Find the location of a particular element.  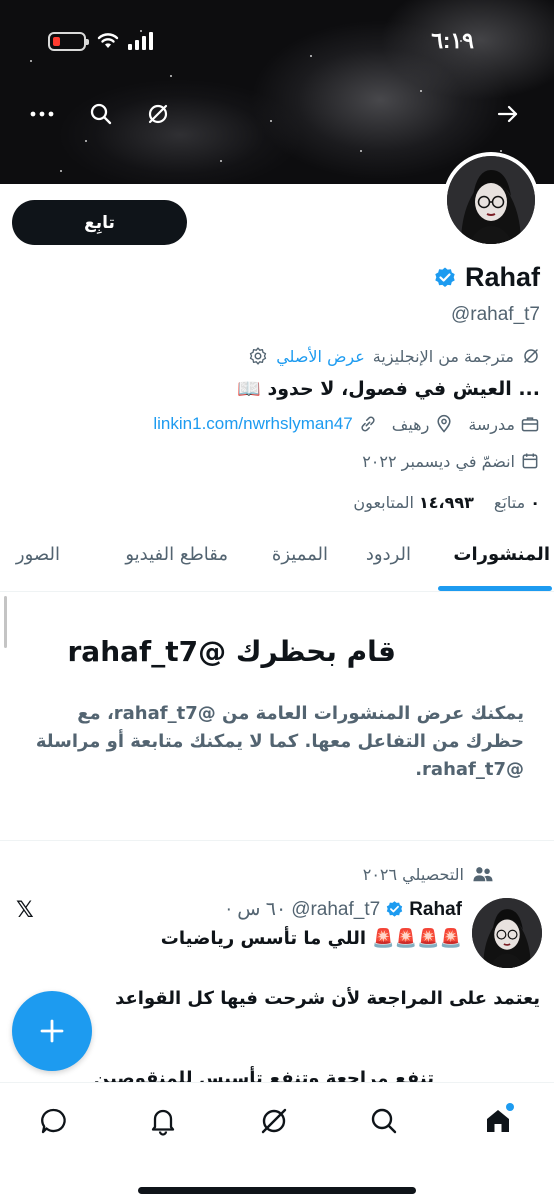

more-button is located at coordinates (42, 114).